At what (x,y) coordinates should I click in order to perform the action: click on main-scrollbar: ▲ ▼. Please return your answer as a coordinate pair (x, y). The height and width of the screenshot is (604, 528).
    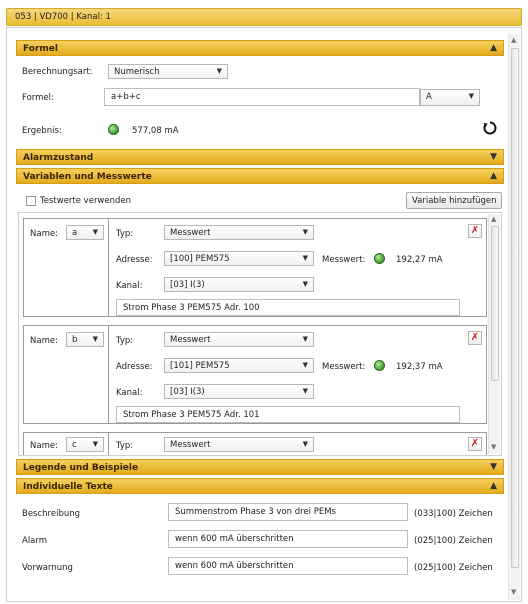
    Looking at the image, I should click on (514, 317).